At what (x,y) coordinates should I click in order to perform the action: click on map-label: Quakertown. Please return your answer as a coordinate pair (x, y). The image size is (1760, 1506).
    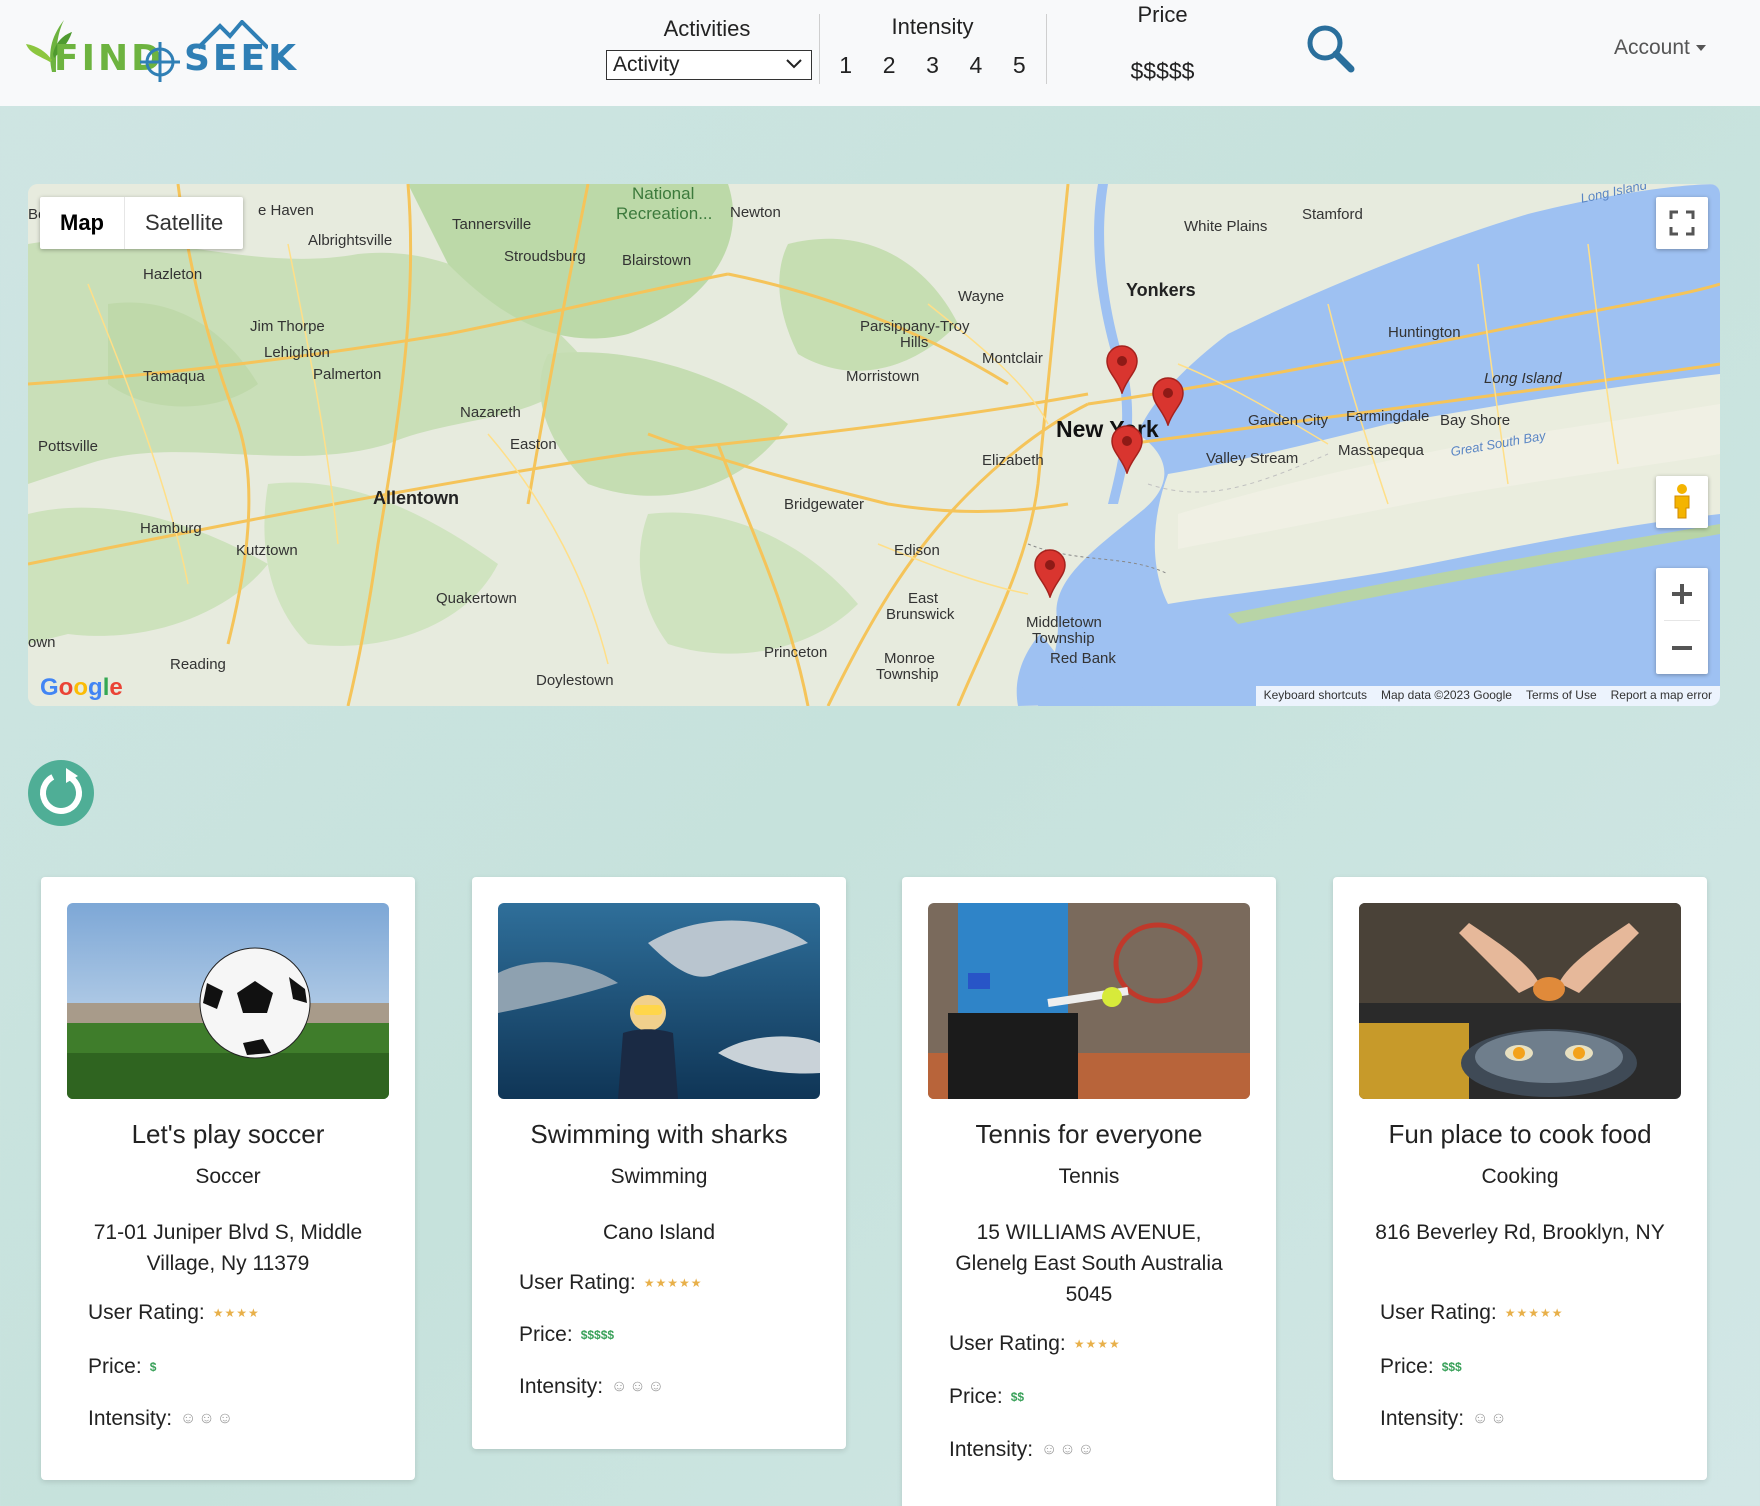
    Looking at the image, I should click on (476, 598).